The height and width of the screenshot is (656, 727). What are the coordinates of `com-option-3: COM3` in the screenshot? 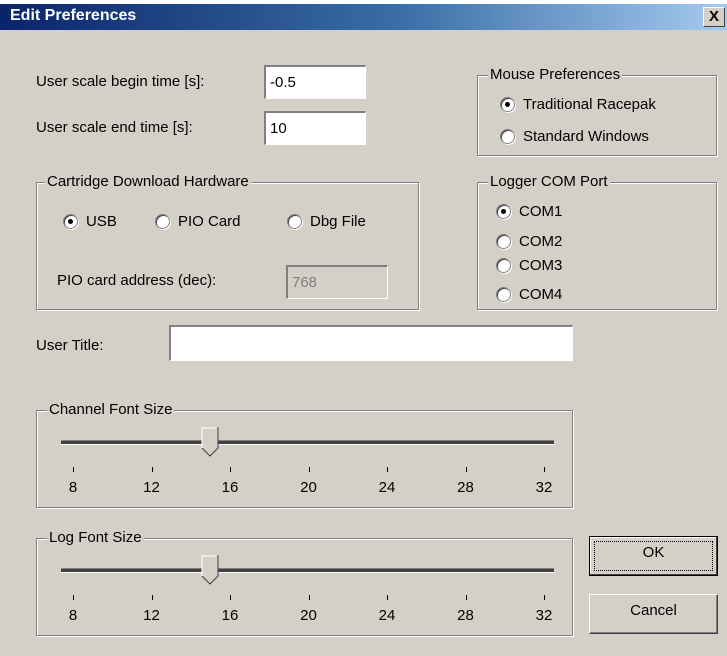 It's located at (529, 265).